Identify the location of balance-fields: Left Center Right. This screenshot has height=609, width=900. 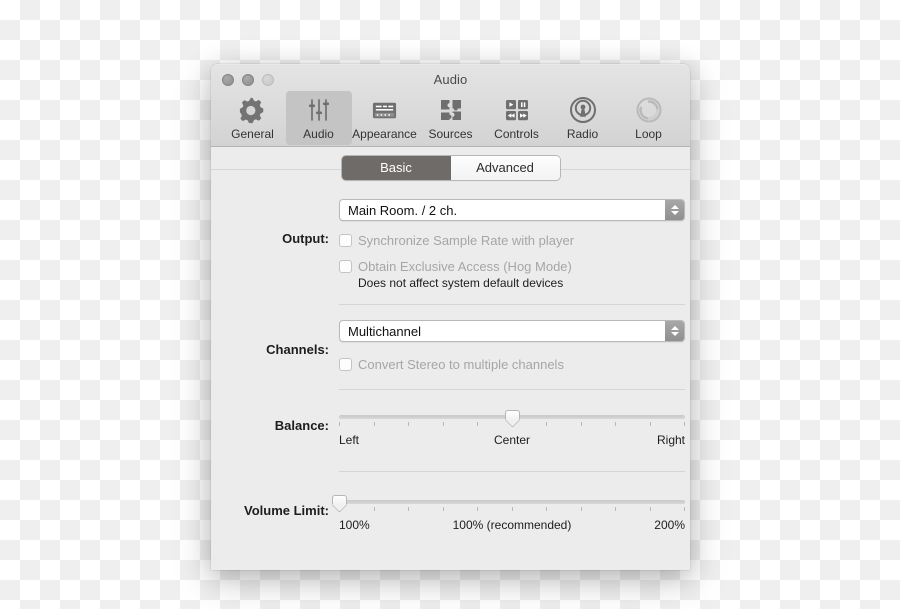
(514, 428).